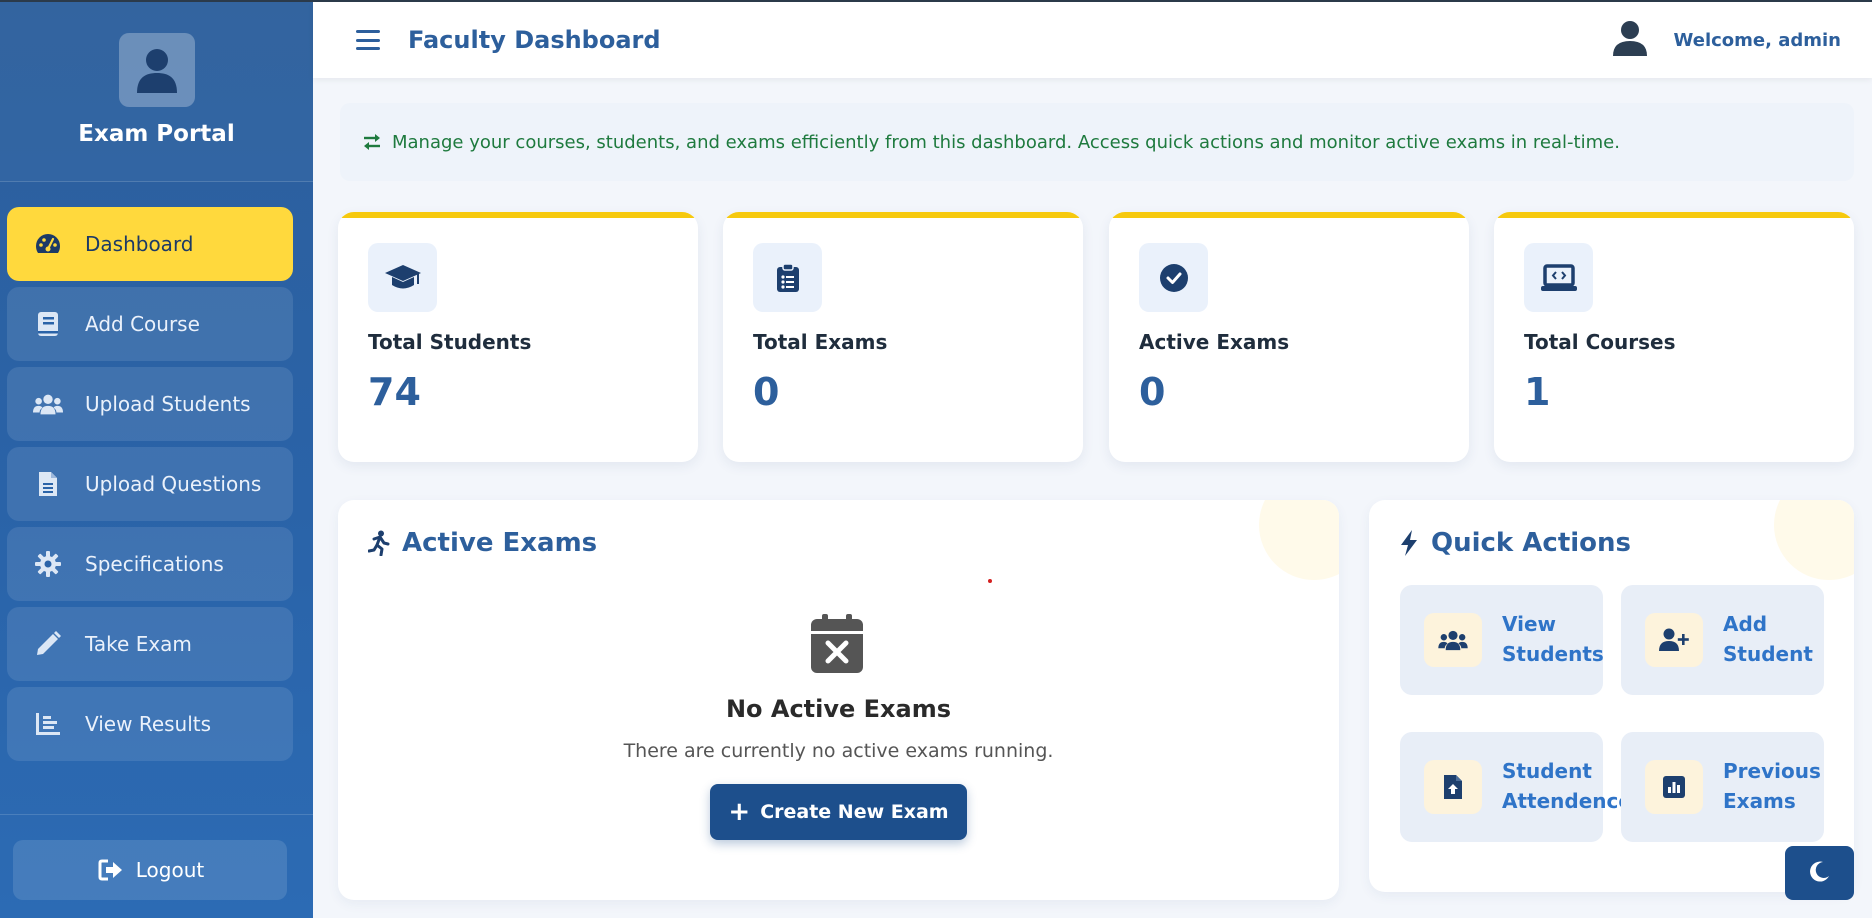  Describe the element at coordinates (372, 142) in the screenshot. I see `exchange-icon` at that location.